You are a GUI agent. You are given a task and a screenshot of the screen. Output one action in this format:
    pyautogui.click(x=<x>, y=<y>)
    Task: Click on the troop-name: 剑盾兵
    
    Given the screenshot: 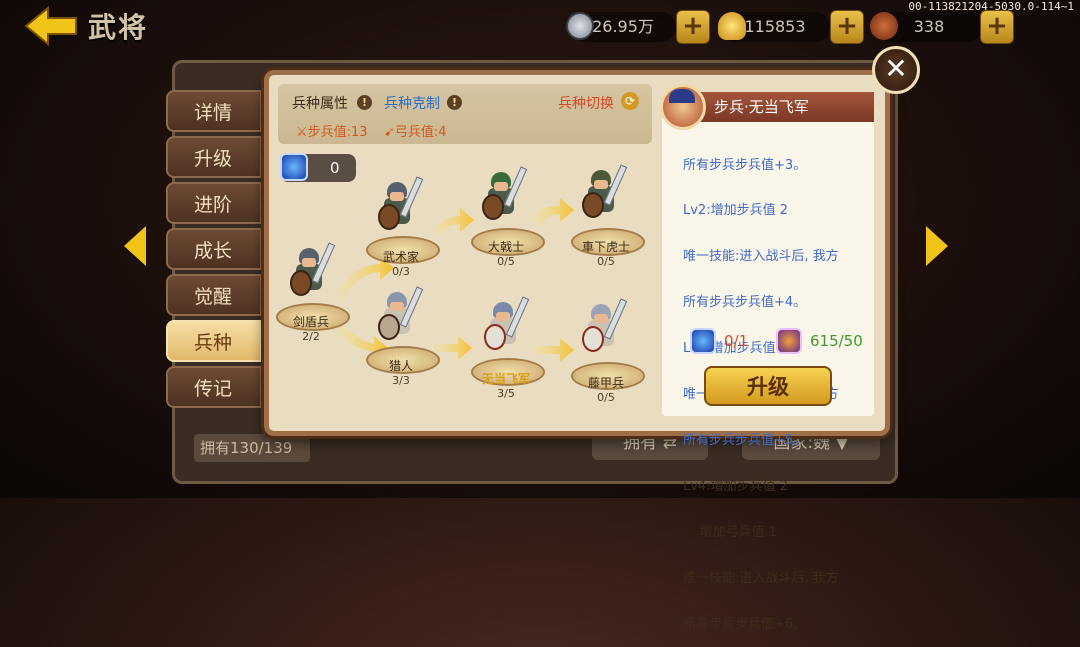 What is the action you would take?
    pyautogui.click(x=310, y=322)
    